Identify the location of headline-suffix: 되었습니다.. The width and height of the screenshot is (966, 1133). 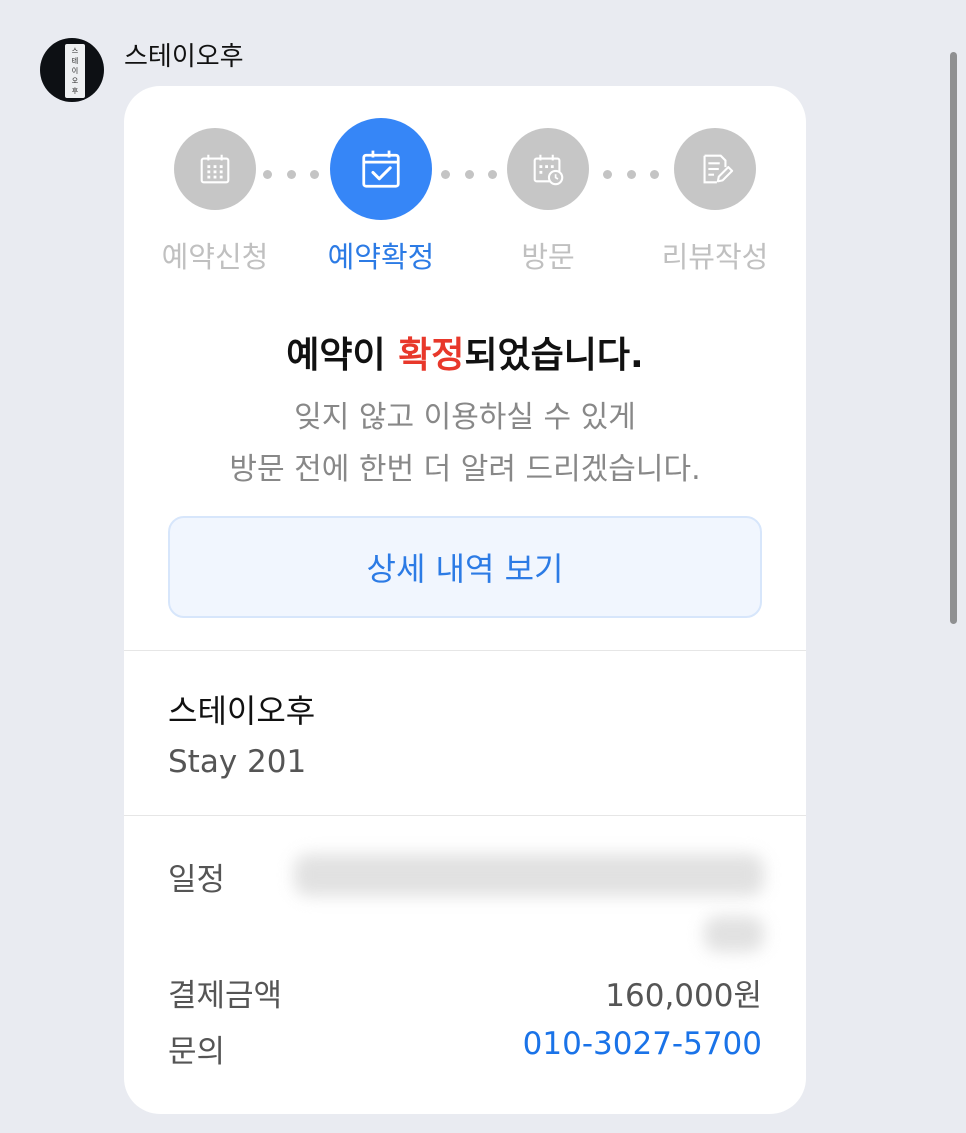
(554, 355).